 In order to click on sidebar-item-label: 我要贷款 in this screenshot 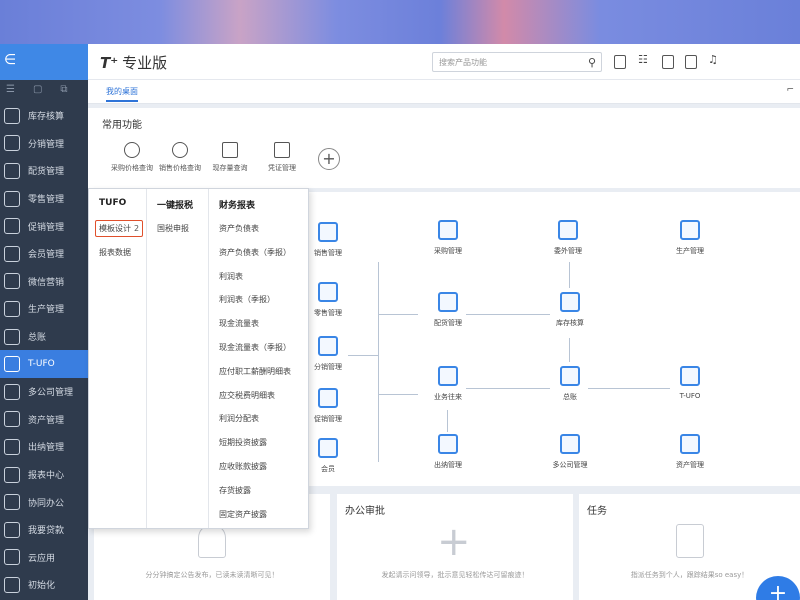, I will do `click(46, 531)`.